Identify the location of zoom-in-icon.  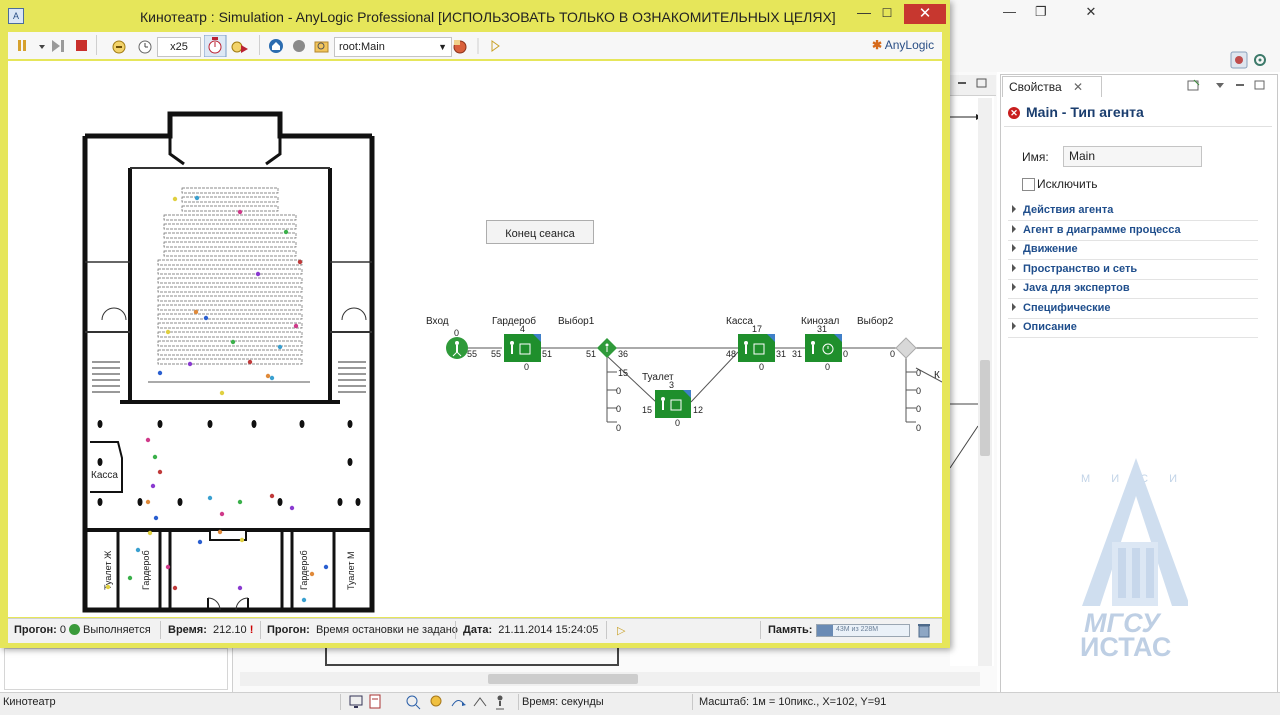
(436, 701).